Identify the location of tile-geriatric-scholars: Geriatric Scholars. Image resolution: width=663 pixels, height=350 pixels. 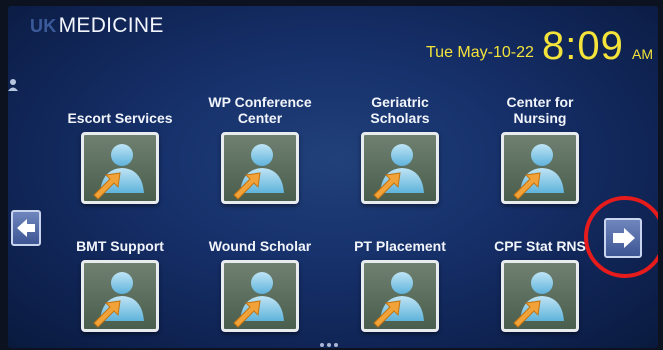
(400, 148).